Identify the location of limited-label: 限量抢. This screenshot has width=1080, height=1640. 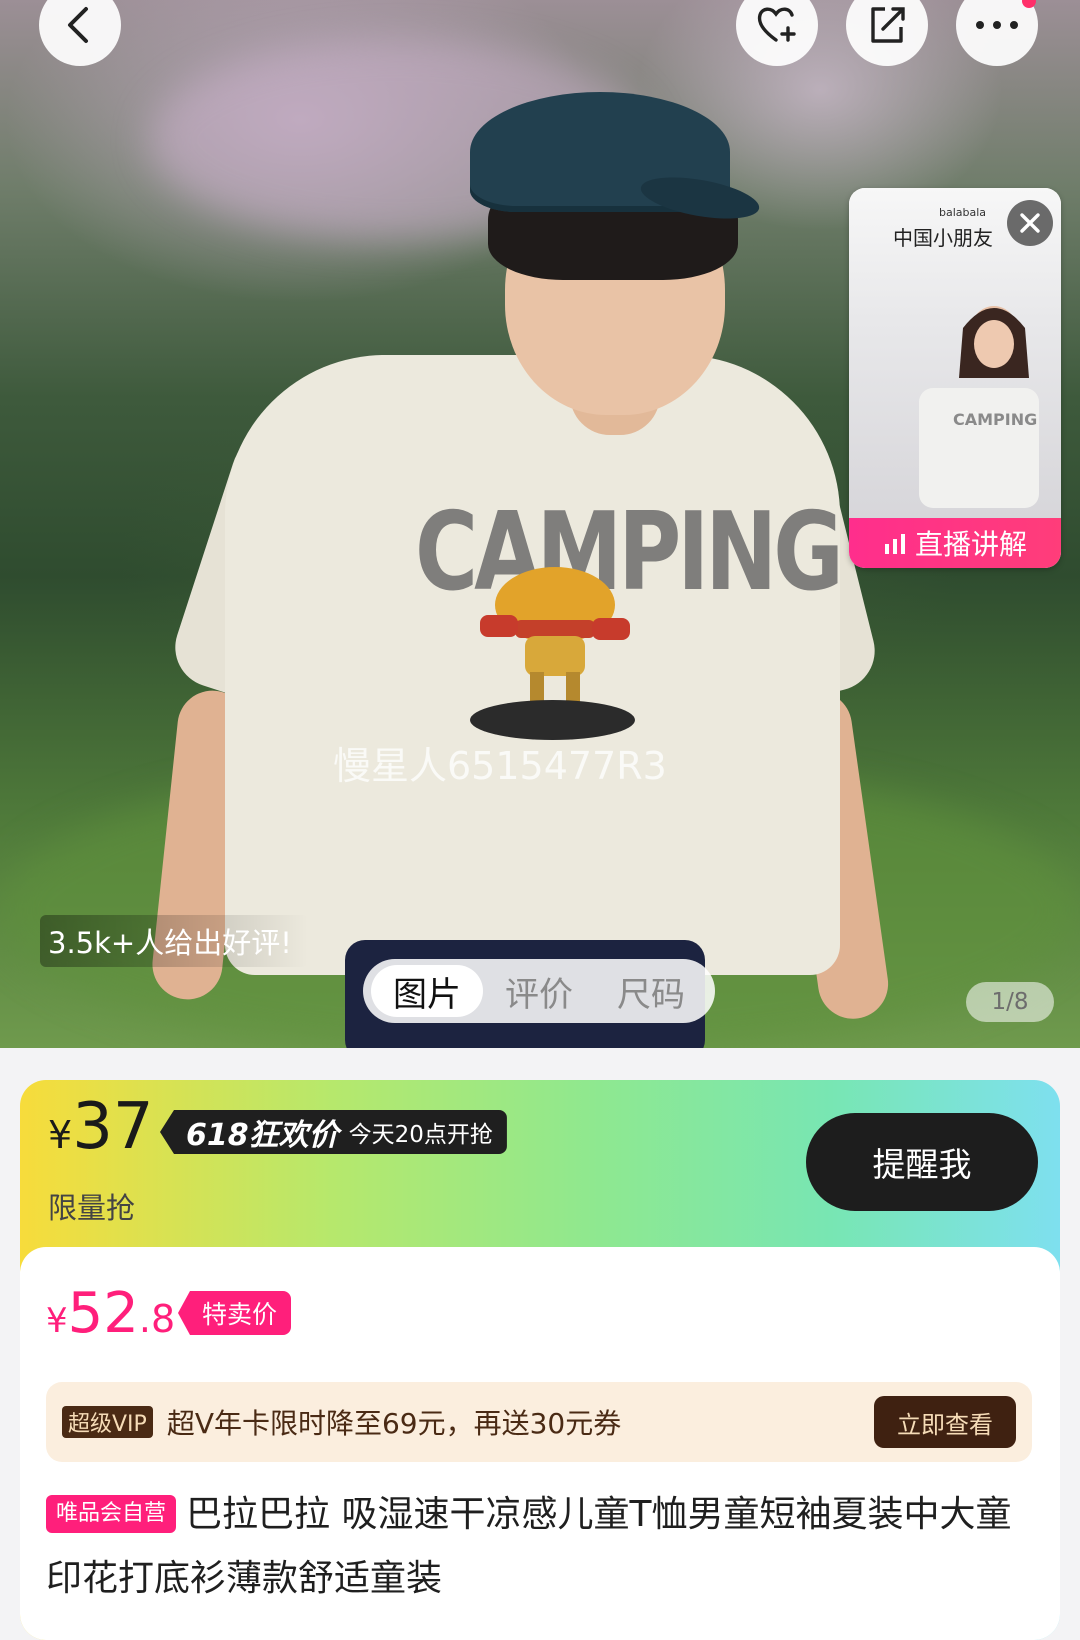
(92, 1208).